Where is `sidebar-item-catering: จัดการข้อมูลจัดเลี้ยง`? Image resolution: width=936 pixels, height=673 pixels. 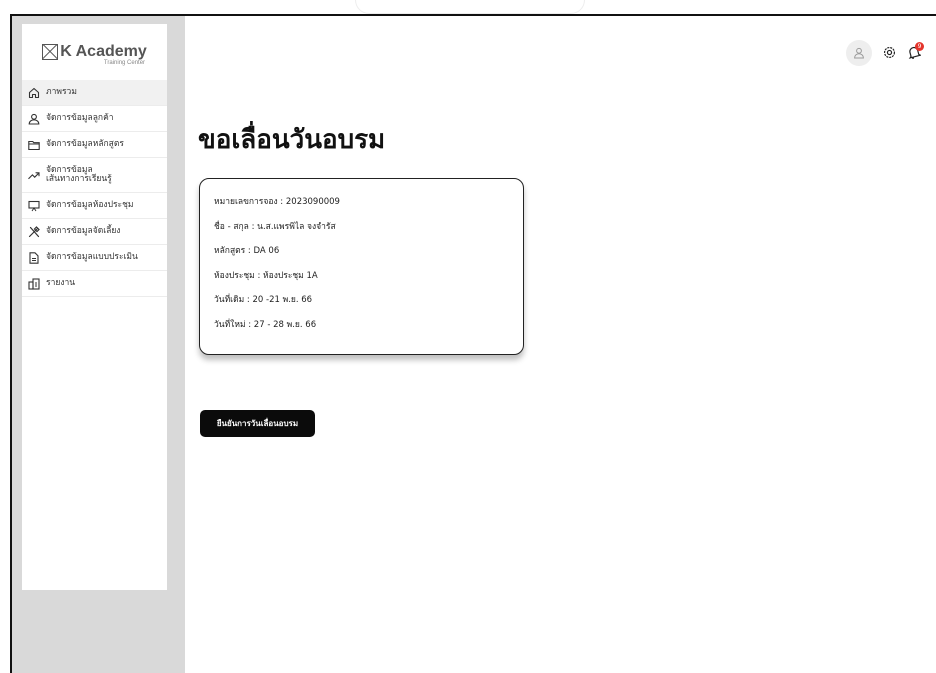
sidebar-item-catering: จัดการข้อมูลจัดเลี้ยง is located at coordinates (94, 232).